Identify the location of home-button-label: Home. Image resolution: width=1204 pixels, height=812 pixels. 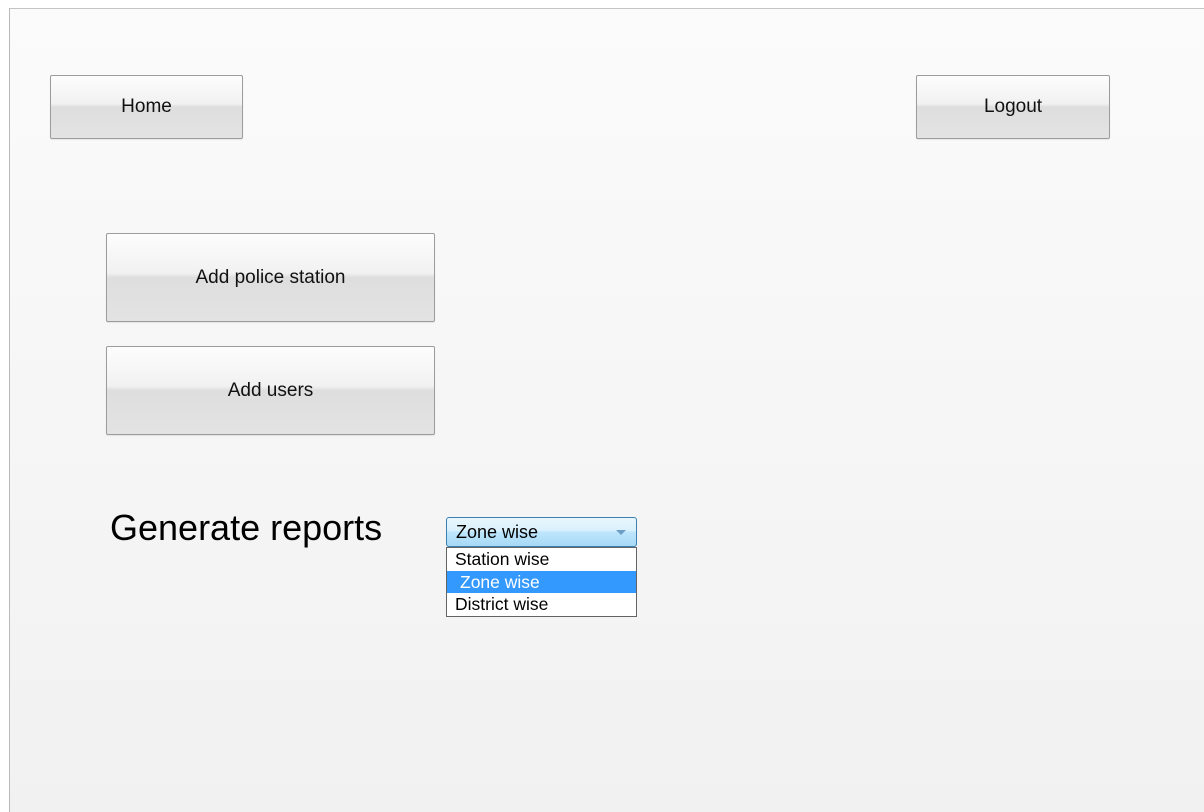
(146, 106).